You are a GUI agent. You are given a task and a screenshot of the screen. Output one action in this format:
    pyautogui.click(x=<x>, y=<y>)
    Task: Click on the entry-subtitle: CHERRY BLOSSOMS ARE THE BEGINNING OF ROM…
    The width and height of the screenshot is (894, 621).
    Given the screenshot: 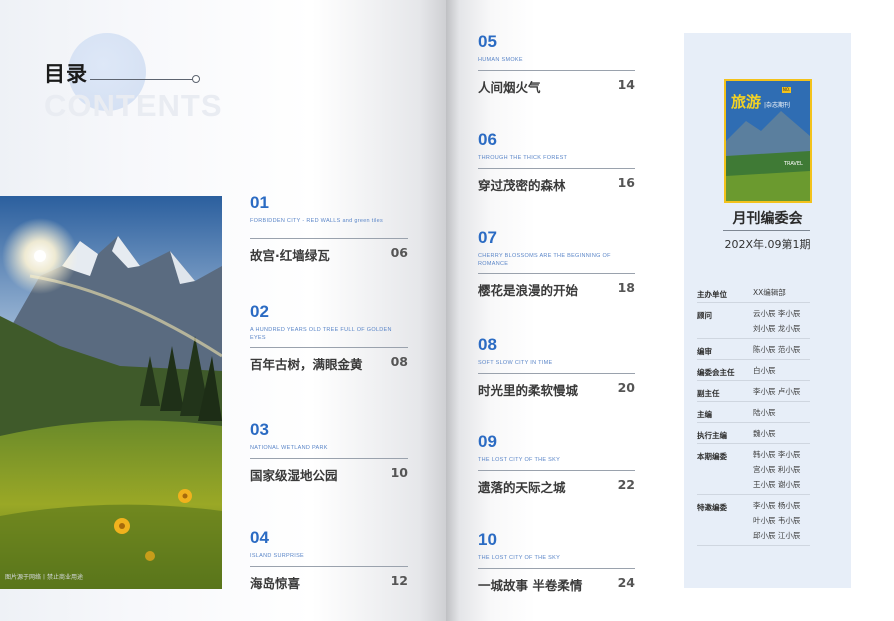 What is the action you would take?
    pyautogui.click(x=544, y=260)
    